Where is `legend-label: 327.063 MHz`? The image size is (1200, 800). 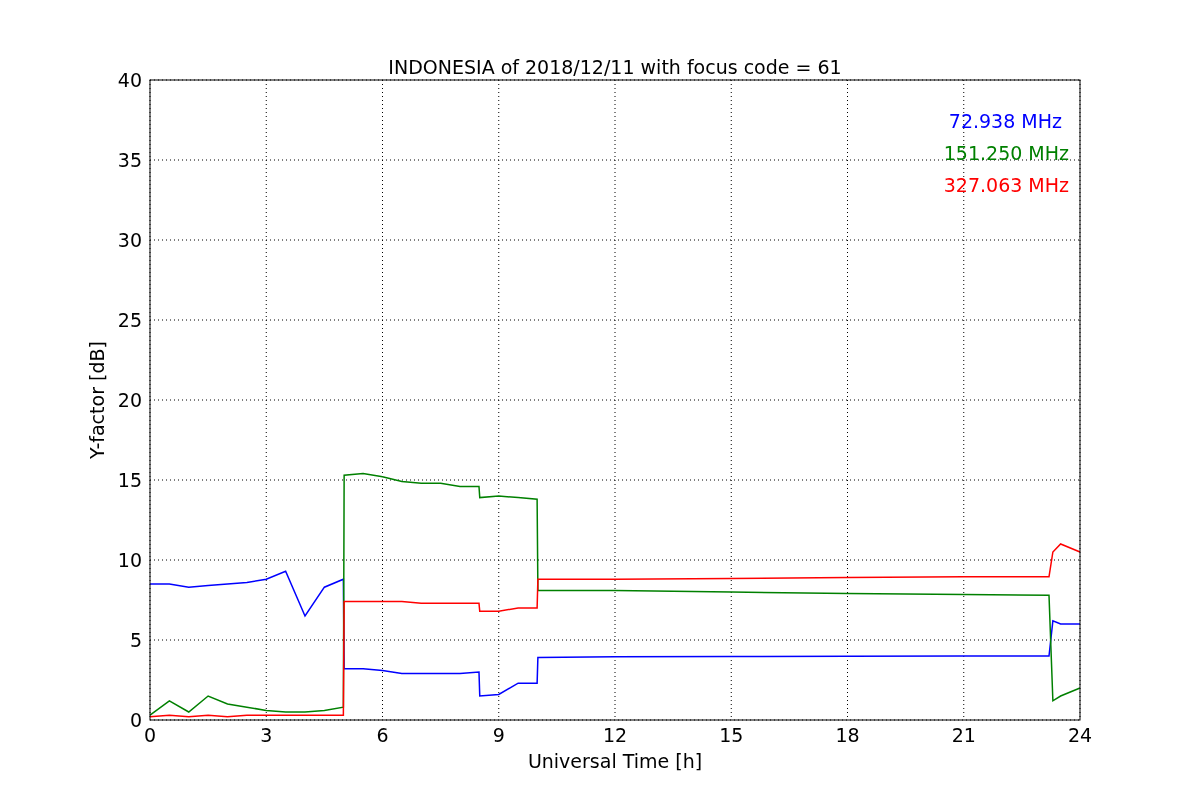
legend-label: 327.063 MHz is located at coordinates (1006, 185).